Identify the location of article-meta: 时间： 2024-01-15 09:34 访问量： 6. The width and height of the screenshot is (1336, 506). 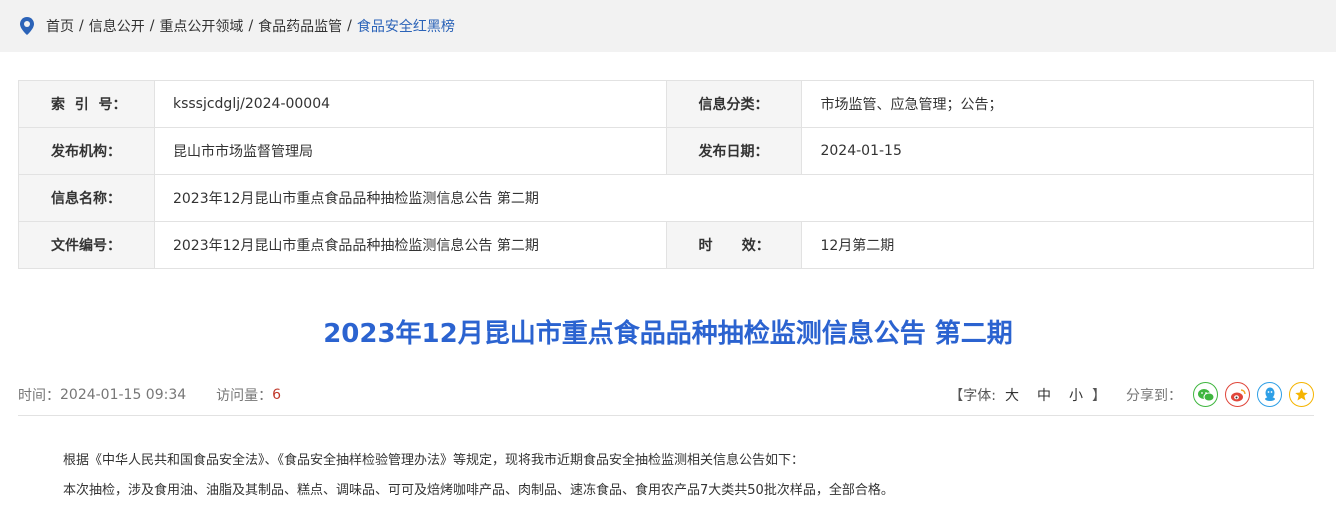
(149, 395).